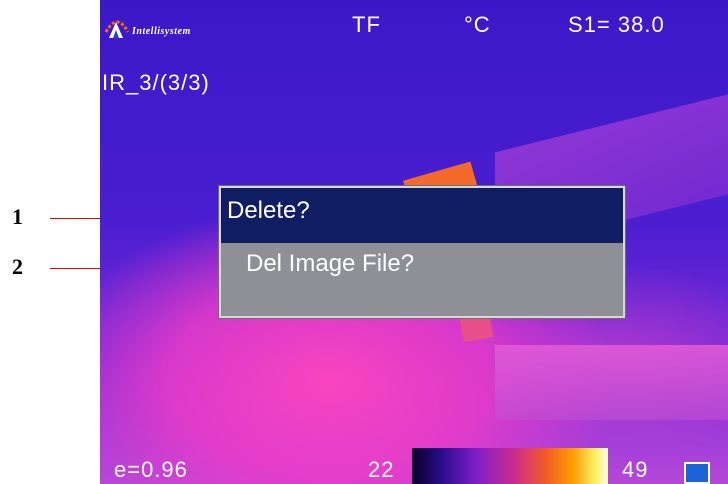  I want to click on dialog-message: Del Image File?, so click(422, 280).